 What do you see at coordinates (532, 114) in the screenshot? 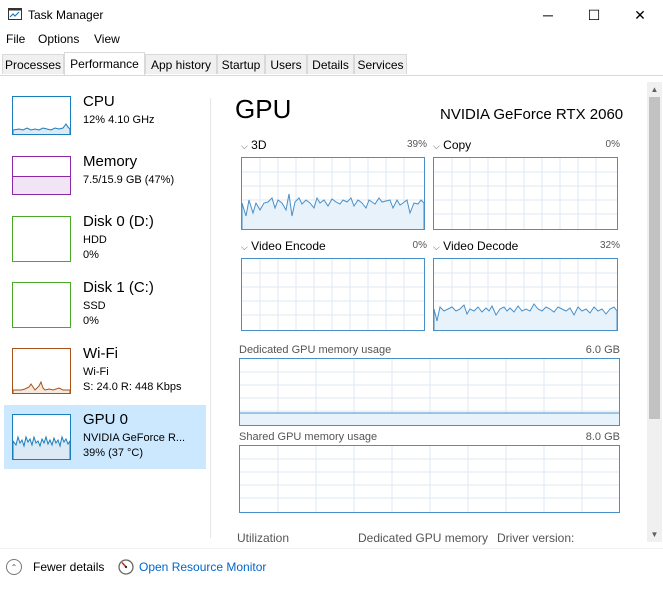
I see `gpu-model-name: NVIDIA GeForce RTX 2060` at bounding box center [532, 114].